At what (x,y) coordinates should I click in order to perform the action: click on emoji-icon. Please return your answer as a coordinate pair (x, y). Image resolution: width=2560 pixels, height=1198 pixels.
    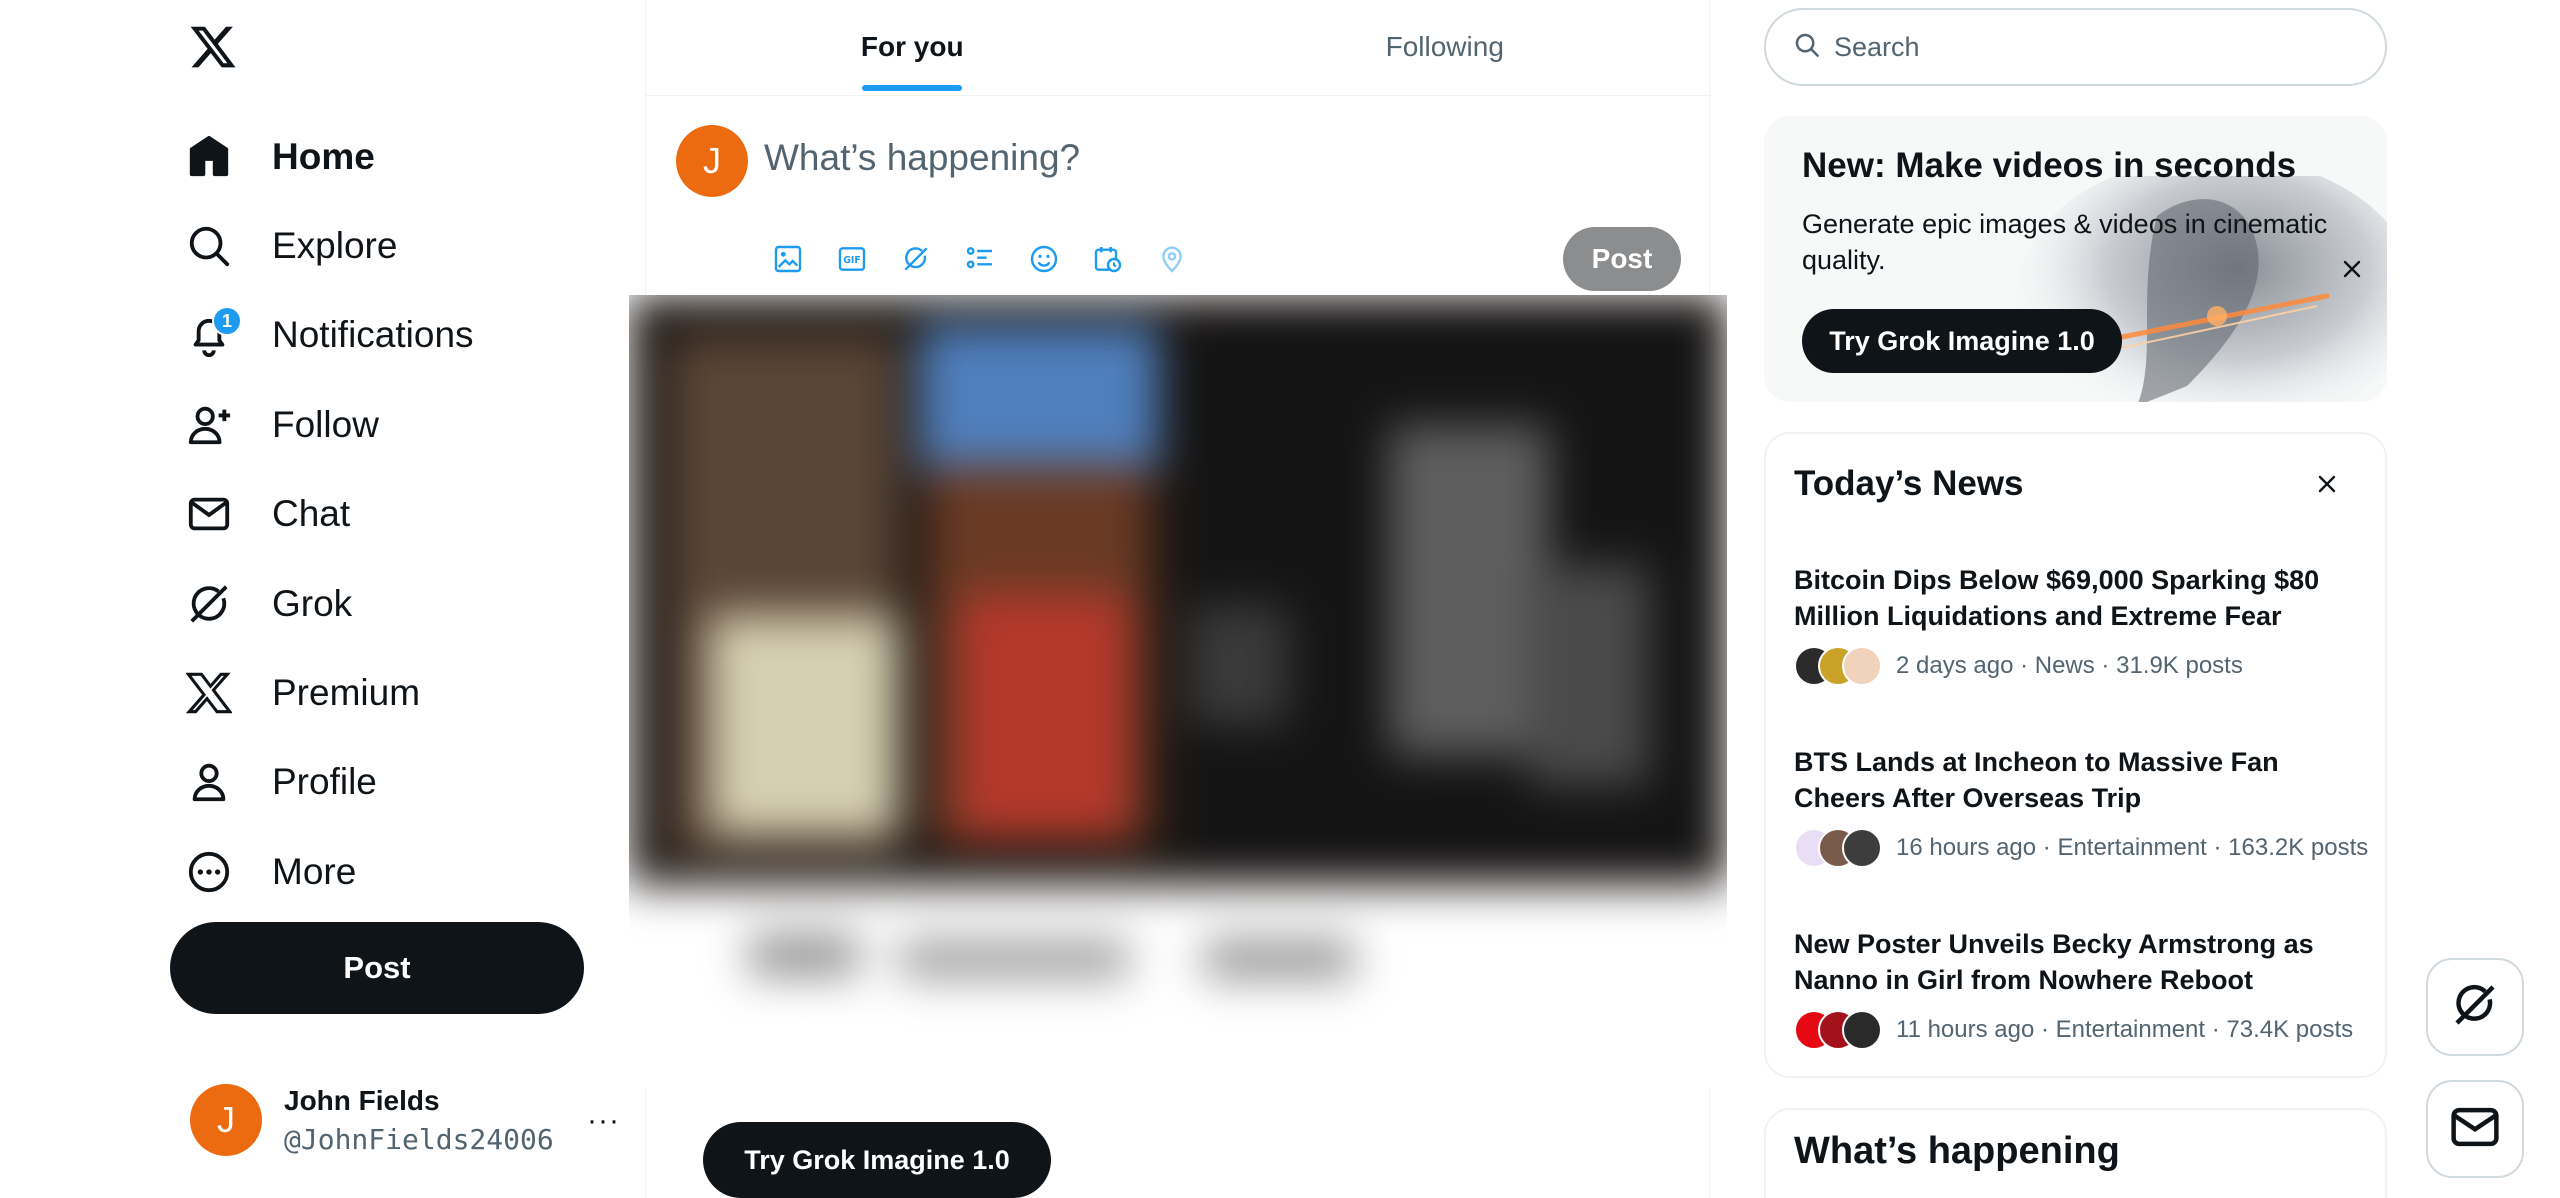
    Looking at the image, I should click on (1044, 259).